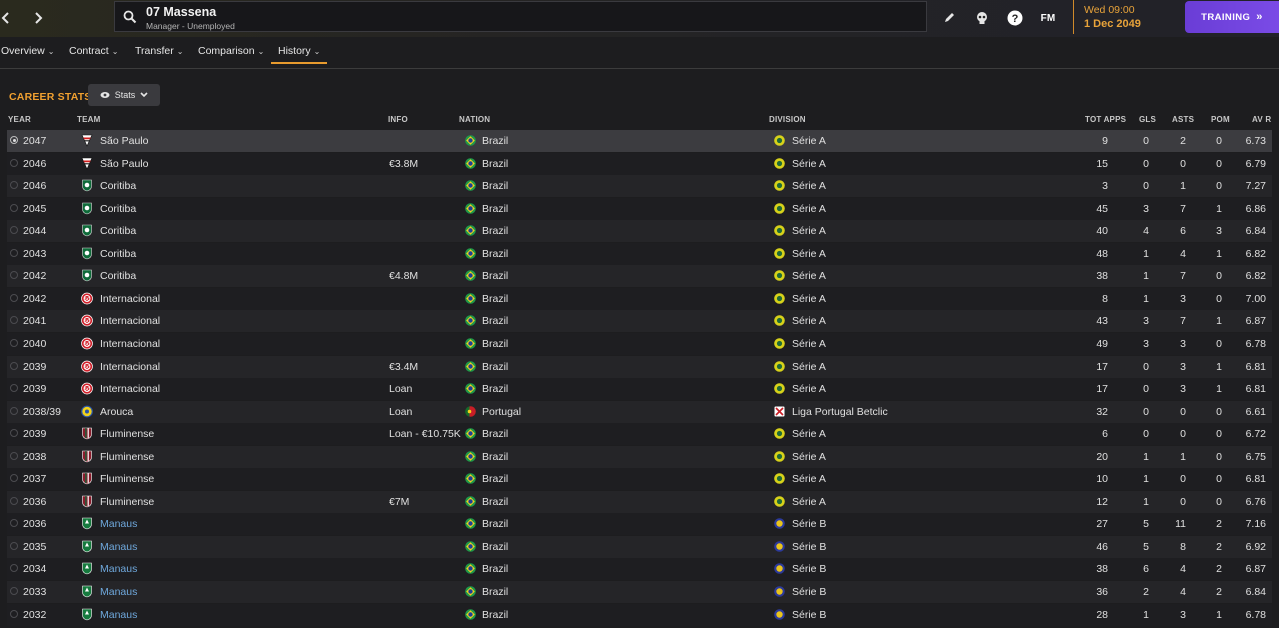 The height and width of the screenshot is (628, 1279). Describe the element at coordinates (639, 208) in the screenshot. I see `table-row: 2045 Coritiba Brazil Série A 45 3 7 1 6.86` at that location.